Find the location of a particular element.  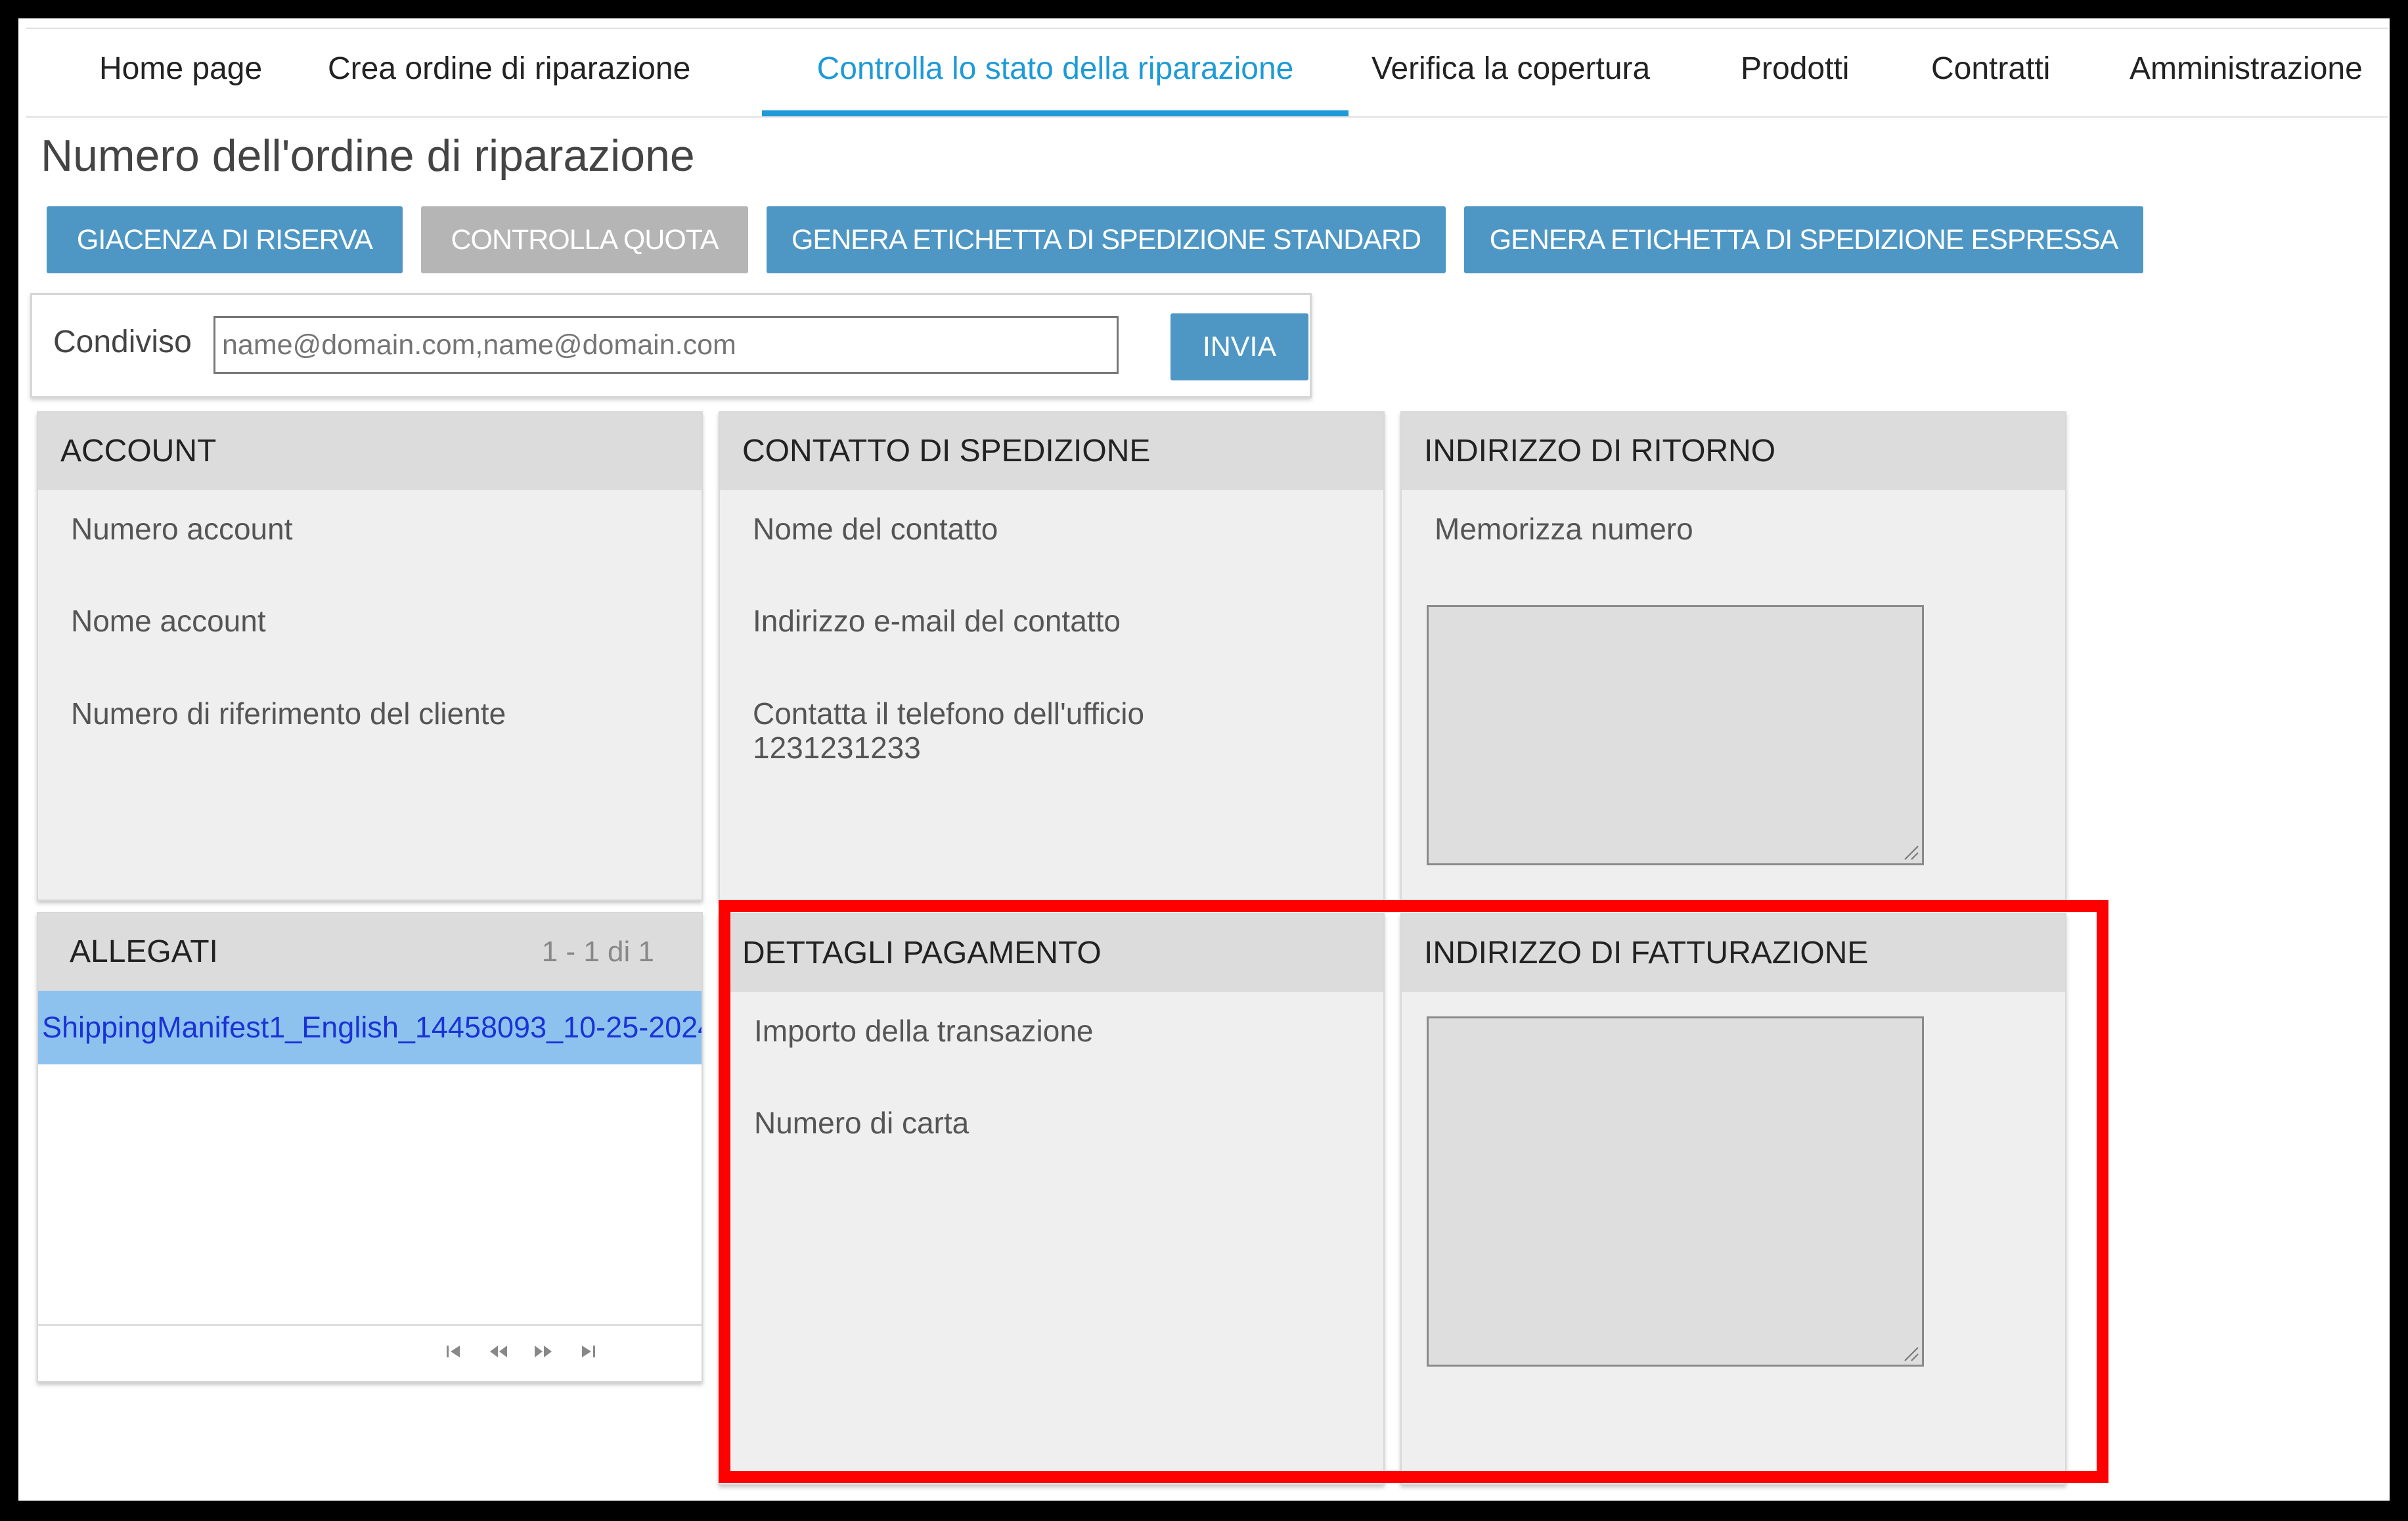

nav-products: Prodotti is located at coordinates (1795, 72).